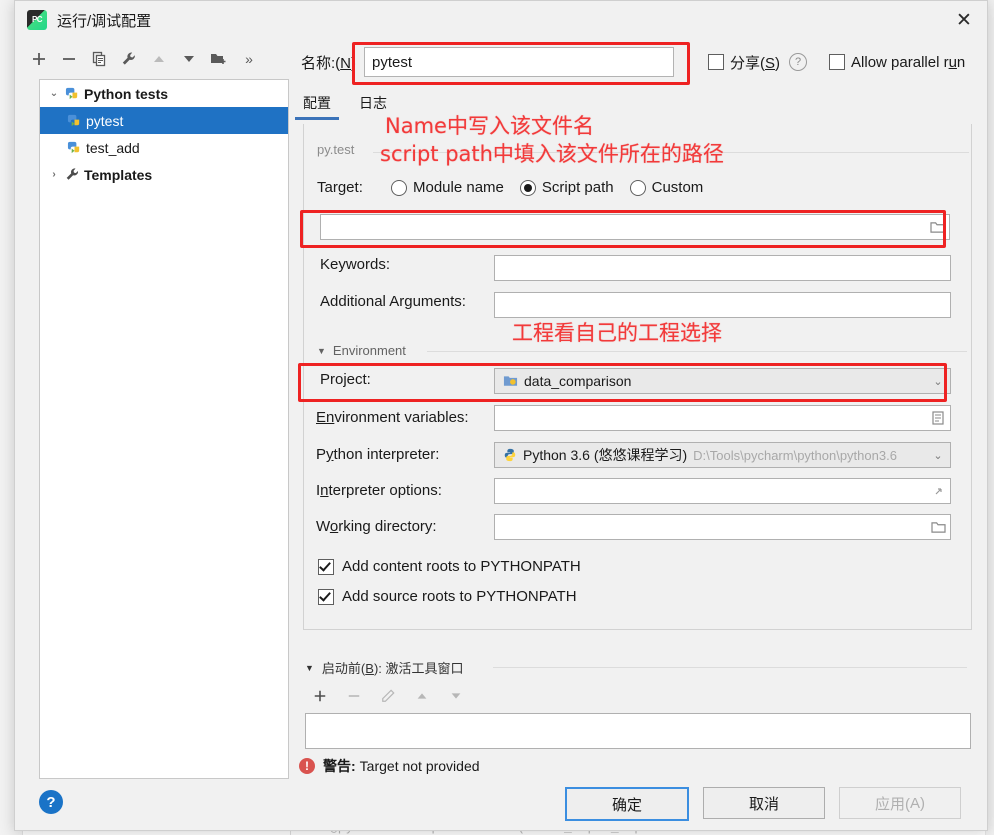 The image size is (994, 835). I want to click on before-launch-divider, so click(730, 667).